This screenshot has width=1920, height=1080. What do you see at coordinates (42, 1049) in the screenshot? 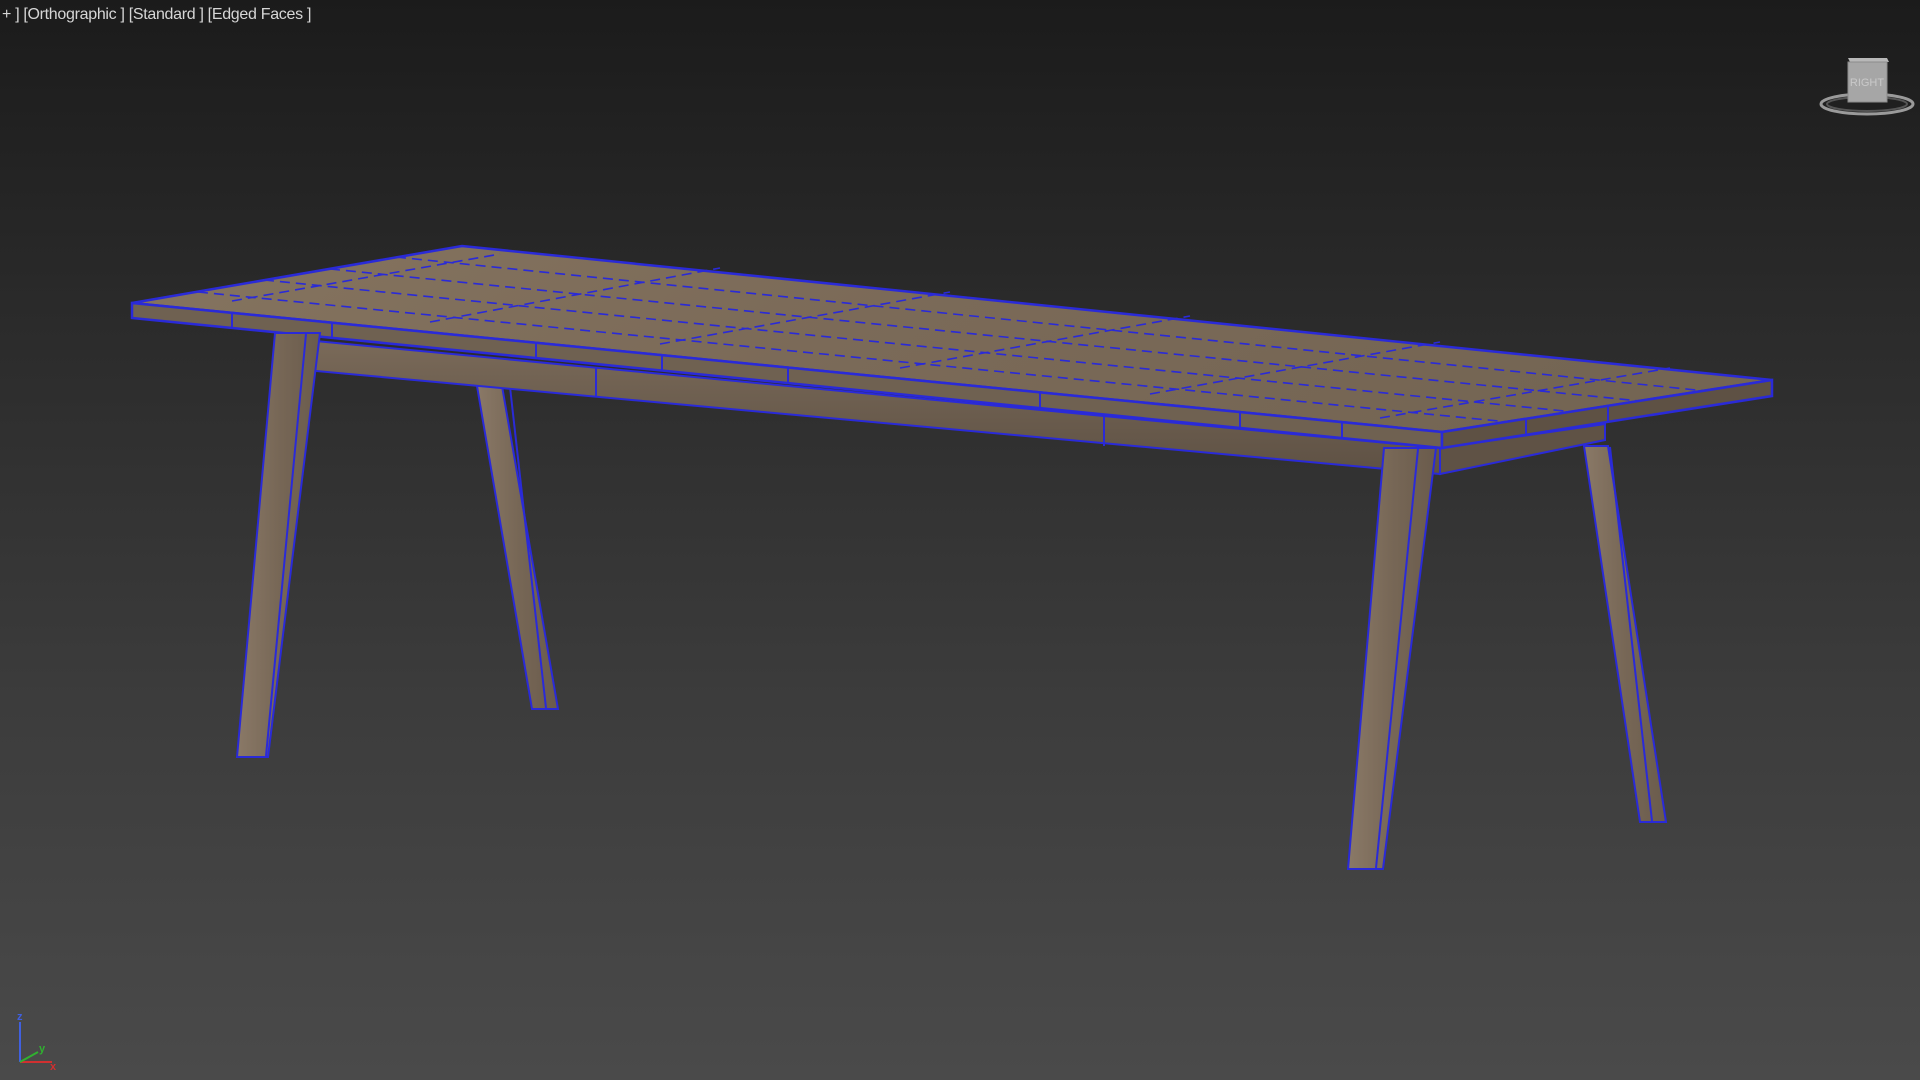
I see `axis-y-label: y` at bounding box center [42, 1049].